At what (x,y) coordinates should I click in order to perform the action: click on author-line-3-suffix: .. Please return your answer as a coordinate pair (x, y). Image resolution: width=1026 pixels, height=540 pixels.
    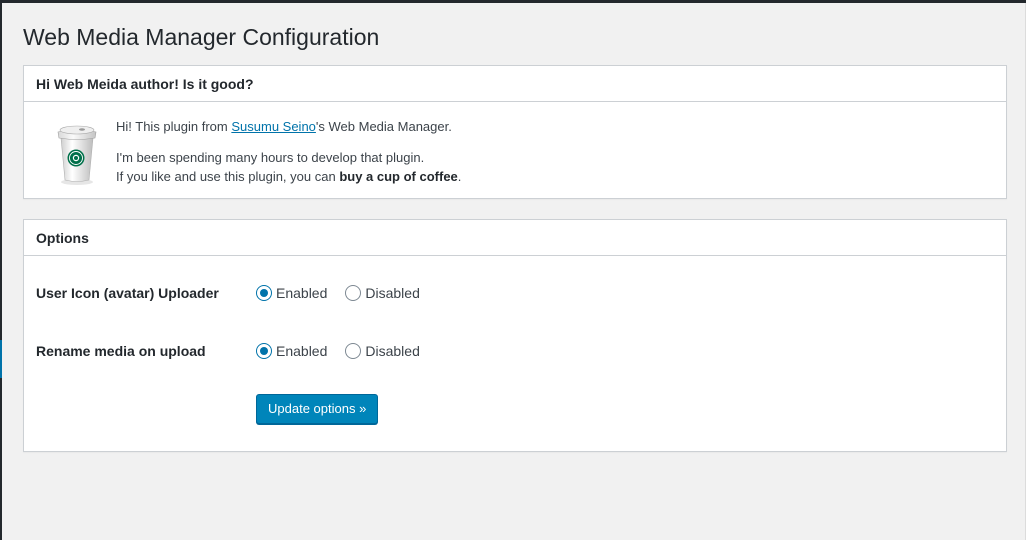
    Looking at the image, I should click on (459, 176).